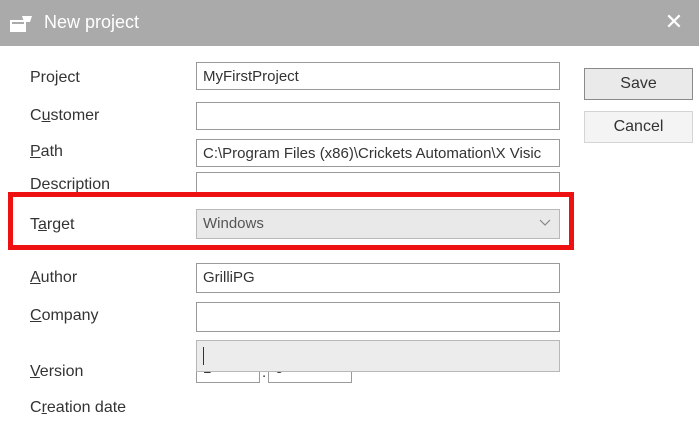 The image size is (699, 425). Describe the element at coordinates (378, 278) in the screenshot. I see `author-input: GrilliPG` at that location.